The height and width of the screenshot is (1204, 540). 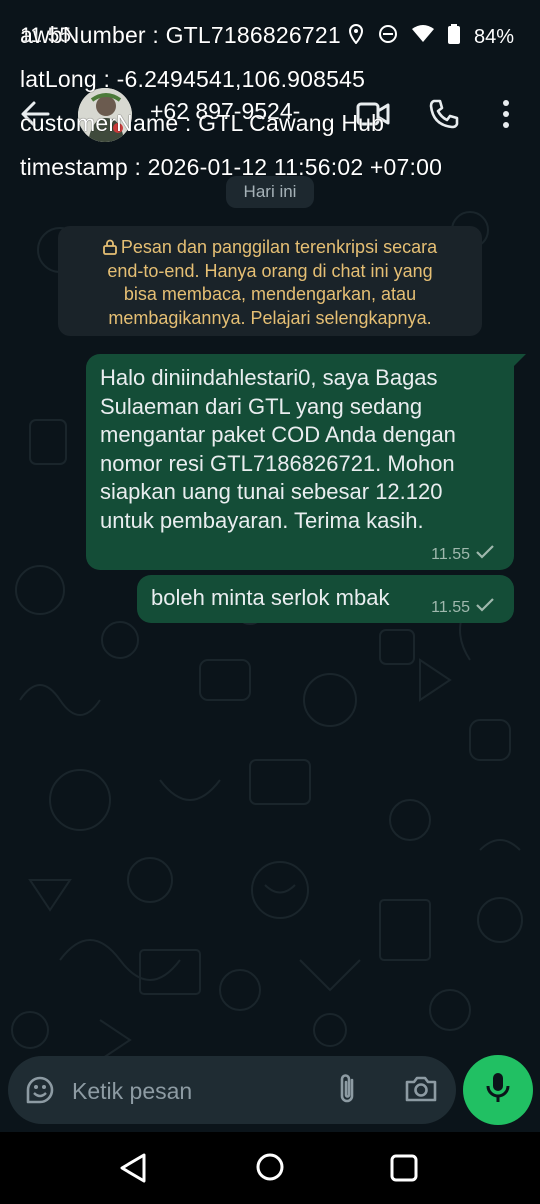 What do you see at coordinates (261, 406) in the screenshot?
I see `message-line: Sulaeman dari GTL yang sedang` at bounding box center [261, 406].